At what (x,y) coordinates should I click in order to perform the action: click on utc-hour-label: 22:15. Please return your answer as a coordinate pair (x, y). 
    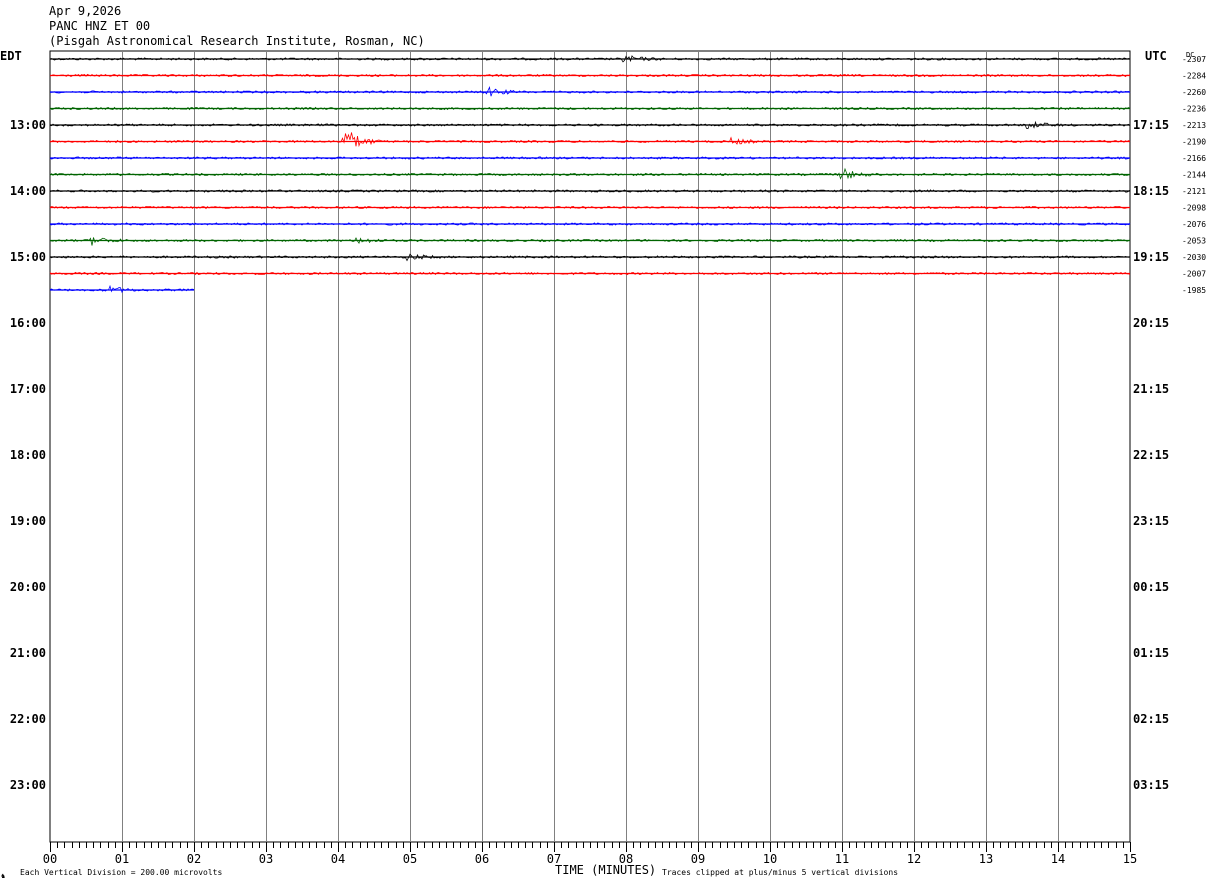
    Looking at the image, I should click on (1151, 455).